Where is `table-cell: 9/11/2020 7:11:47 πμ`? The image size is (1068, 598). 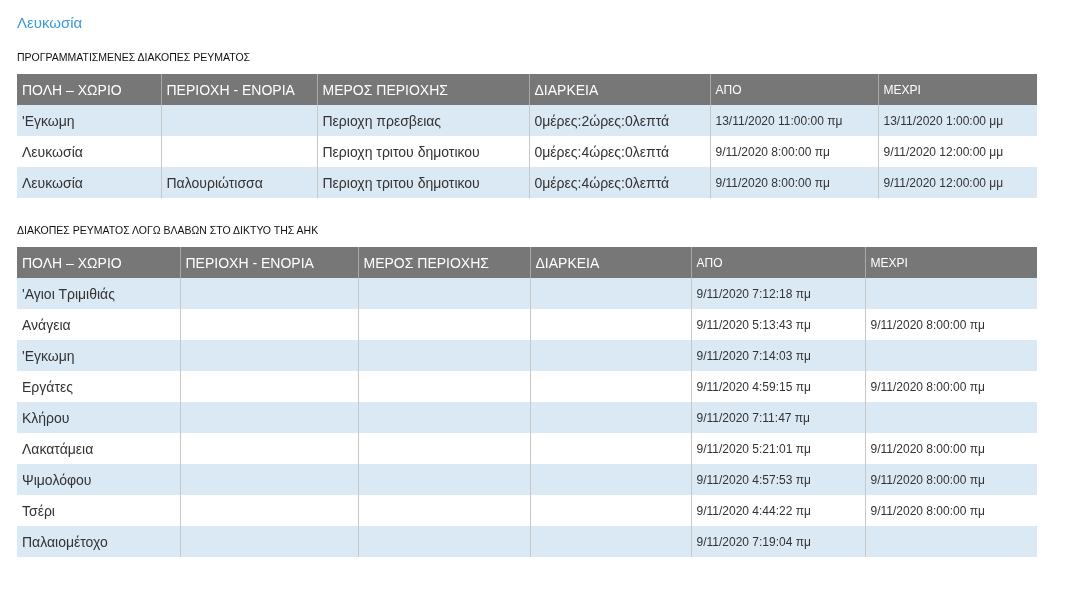
table-cell: 9/11/2020 7:11:47 πμ is located at coordinates (753, 417).